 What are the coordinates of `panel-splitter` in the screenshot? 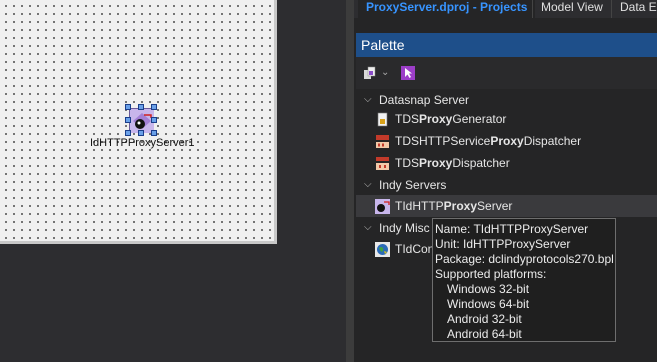 It's located at (350, 181).